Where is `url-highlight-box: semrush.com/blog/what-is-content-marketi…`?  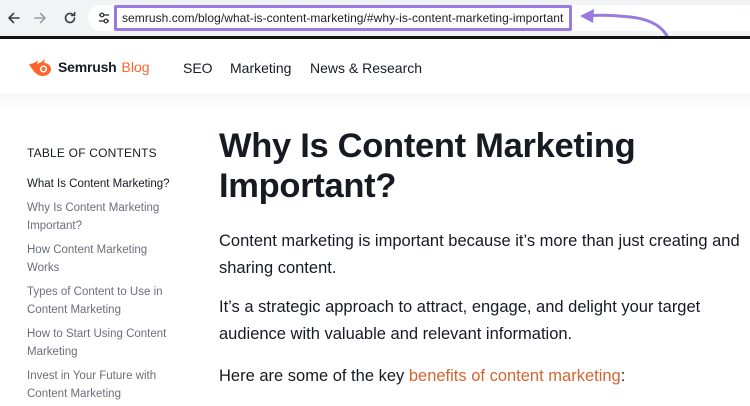
url-highlight-box: semrush.com/blog/what-is-content-marketi… is located at coordinates (343, 18).